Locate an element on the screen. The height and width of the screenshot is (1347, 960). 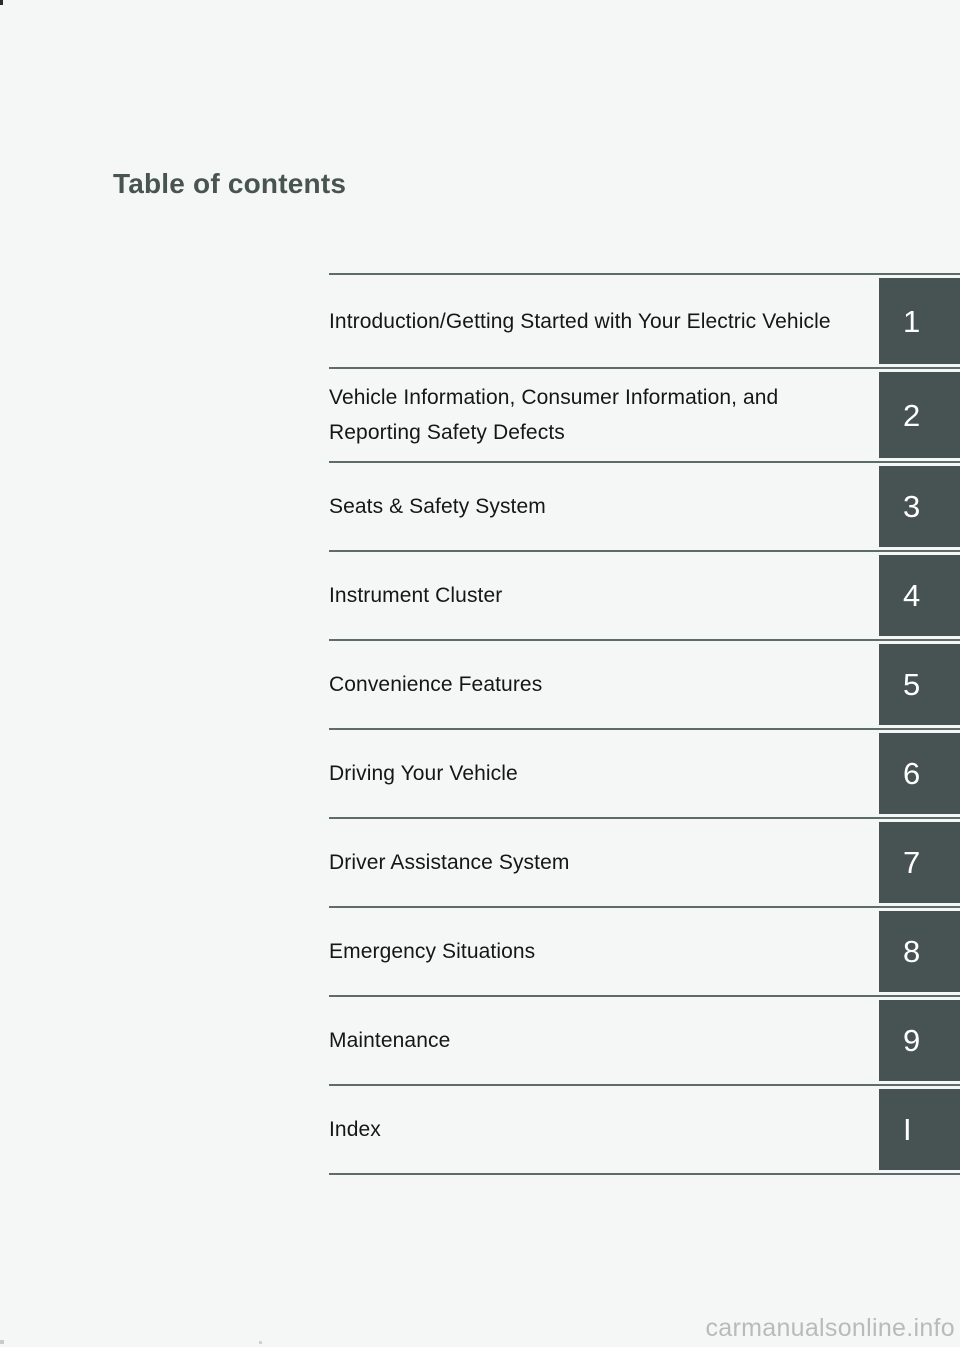
scan-artifact-top-left is located at coordinates (1, 2).